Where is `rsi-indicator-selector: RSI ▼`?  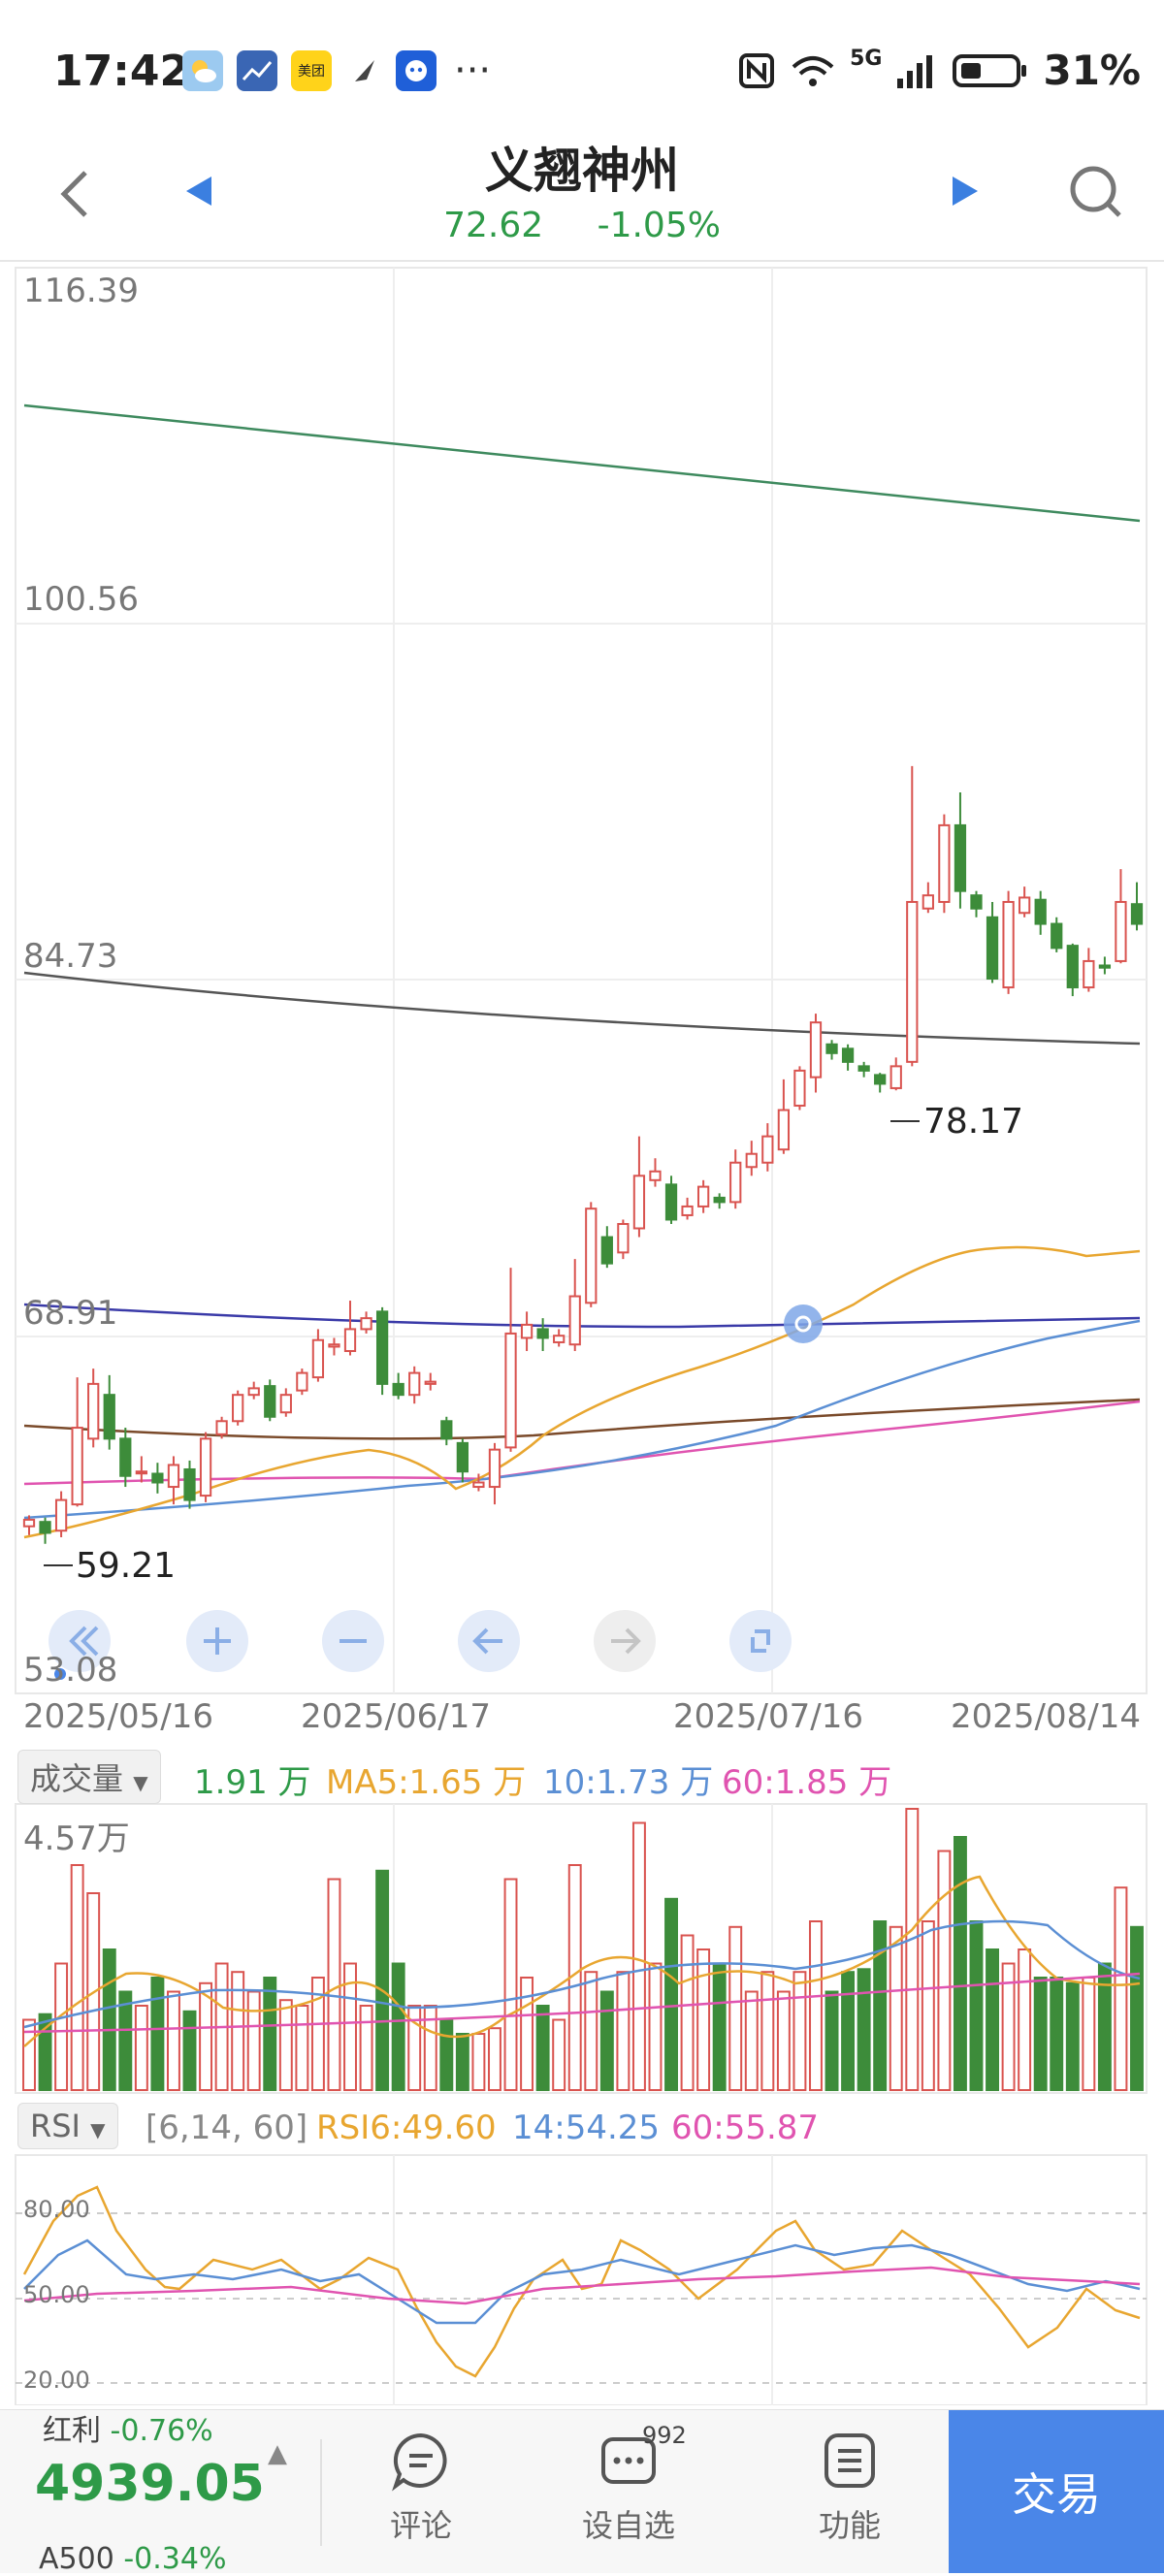 rsi-indicator-selector: RSI ▼ is located at coordinates (67, 2126).